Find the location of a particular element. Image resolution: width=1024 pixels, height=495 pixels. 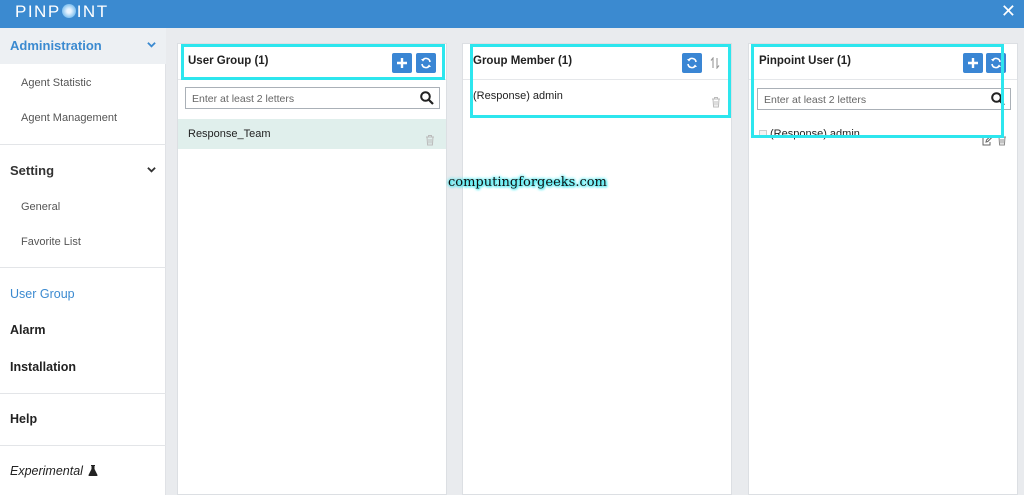

pinpoint-user-search is located at coordinates (884, 99).